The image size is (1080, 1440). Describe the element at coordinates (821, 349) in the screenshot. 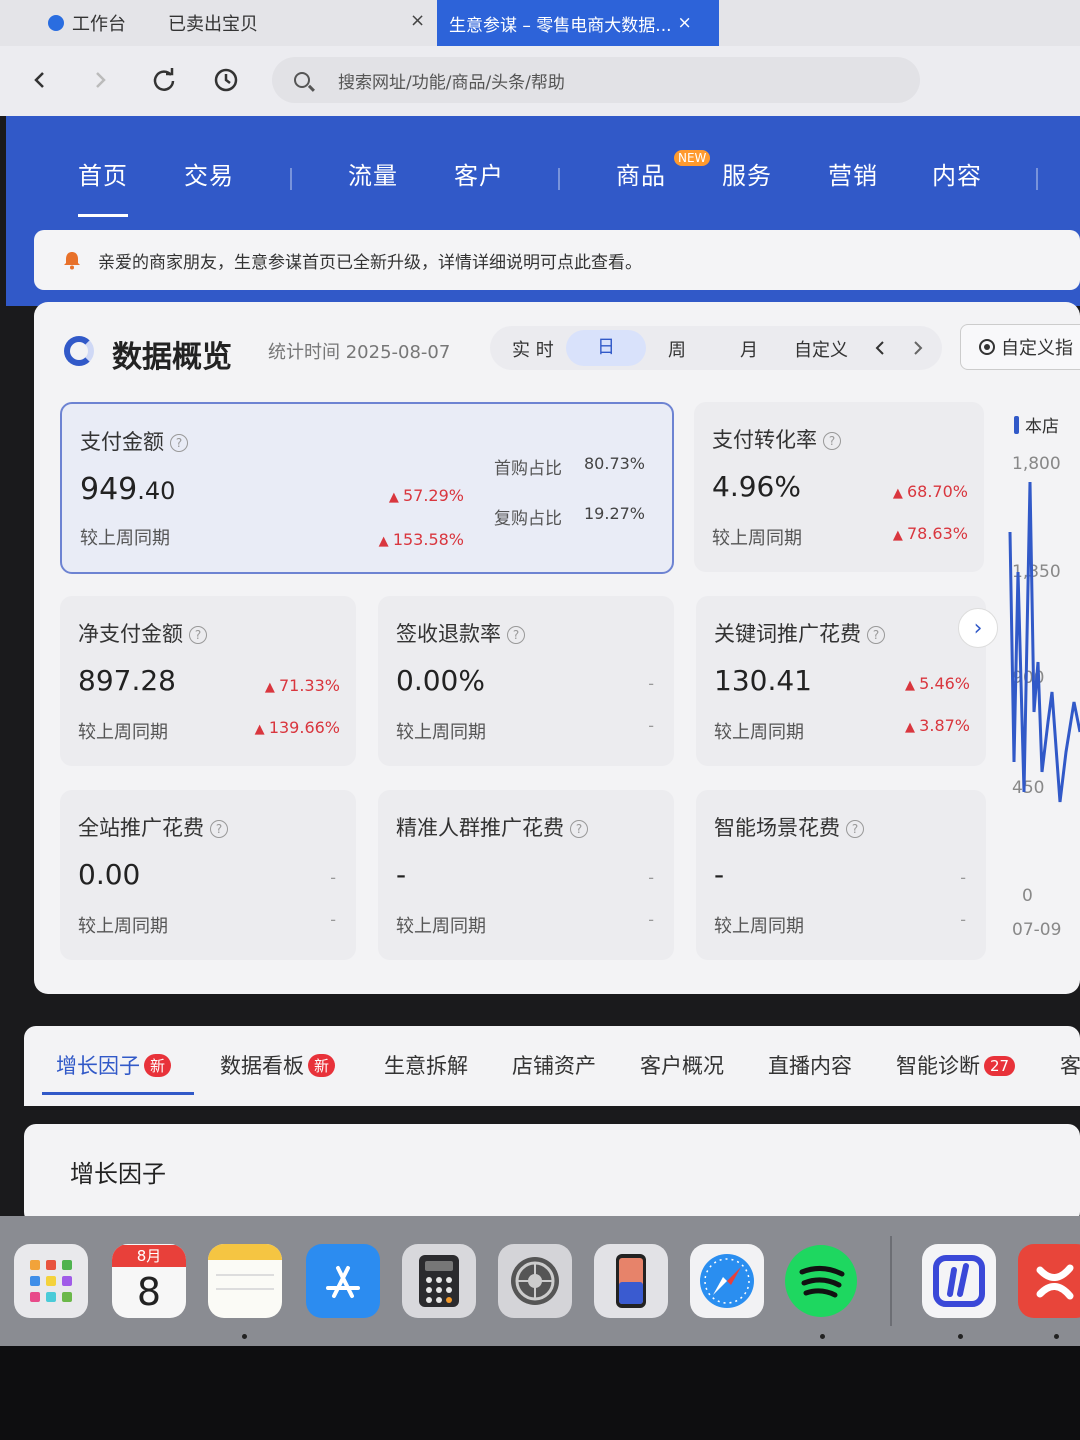

I see `period-custom: 自定义` at that location.